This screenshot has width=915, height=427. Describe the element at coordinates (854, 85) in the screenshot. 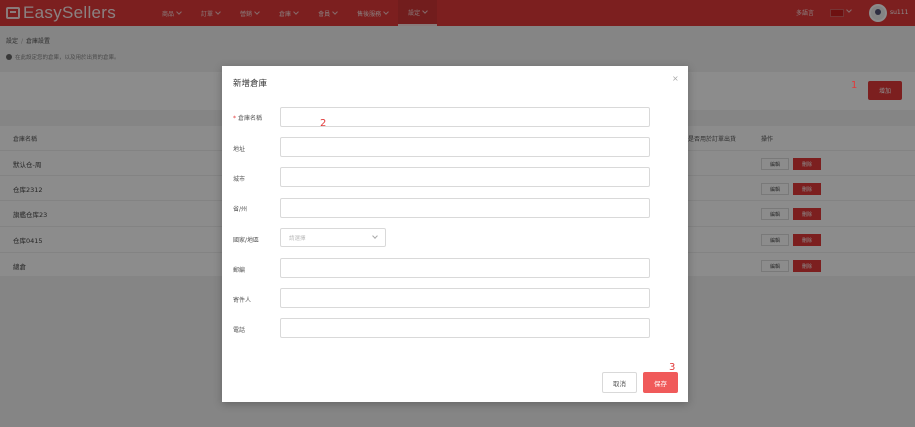

I see `annotation-mark-1: 1` at that location.